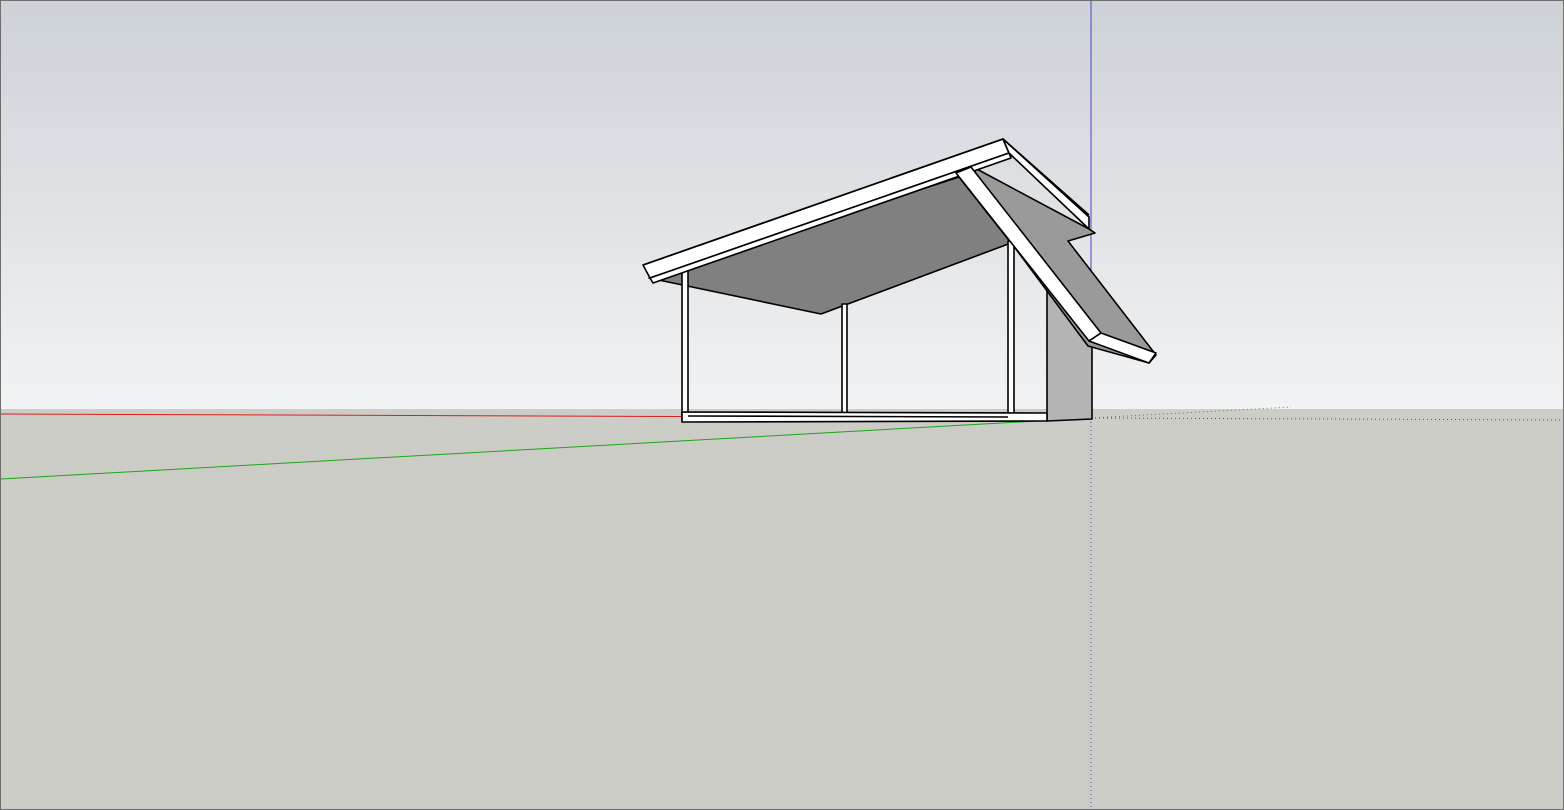  What do you see at coordinates (844, 360) in the screenshot?
I see `middle-post` at bounding box center [844, 360].